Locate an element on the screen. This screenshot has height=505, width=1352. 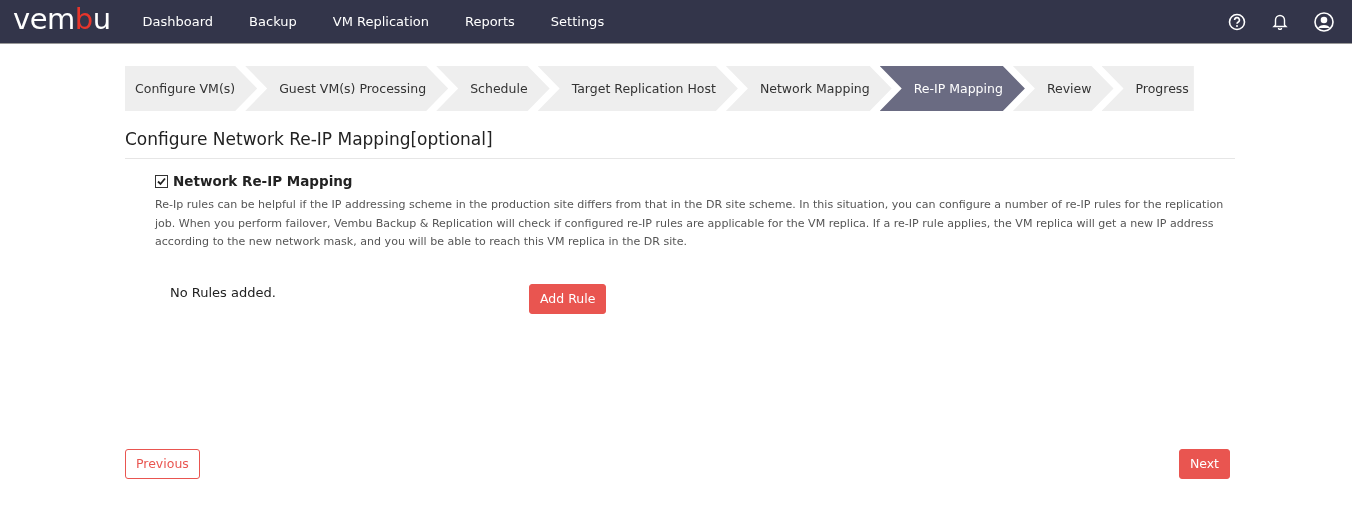
wizard-step: Review is located at coordinates (1063, 88).